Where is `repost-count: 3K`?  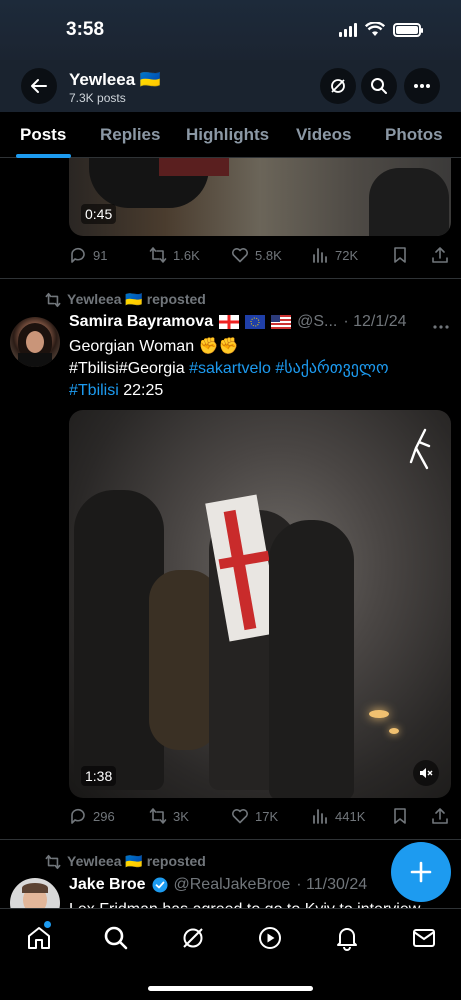
repost-count: 3K is located at coordinates (181, 816).